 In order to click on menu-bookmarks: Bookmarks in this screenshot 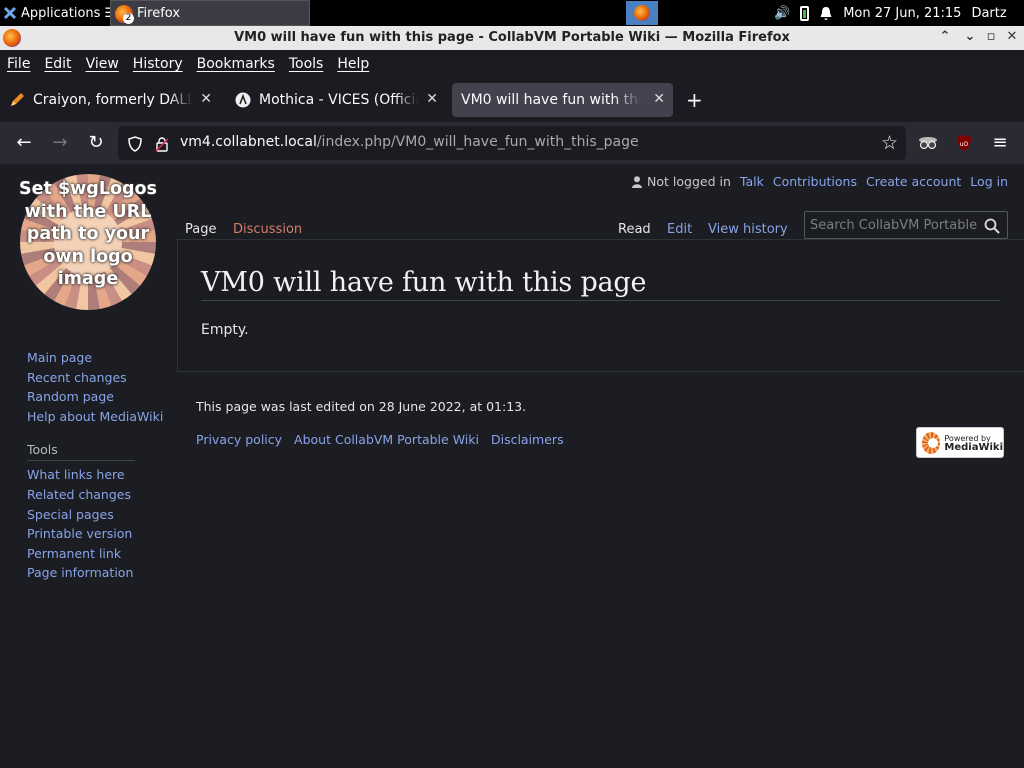, I will do `click(236, 64)`.